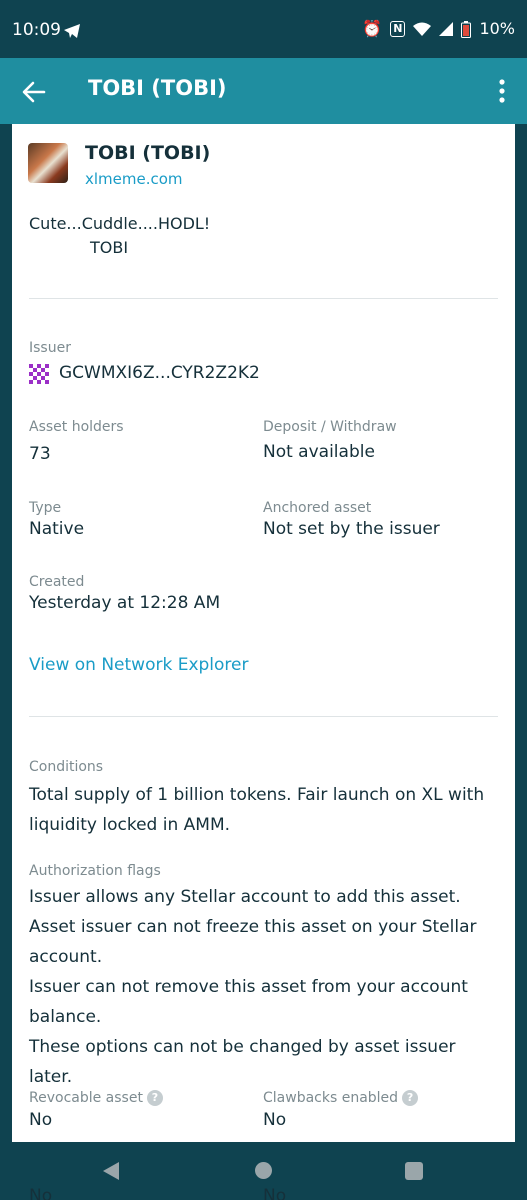  I want to click on conditions-label: Conditions, so click(66, 767).